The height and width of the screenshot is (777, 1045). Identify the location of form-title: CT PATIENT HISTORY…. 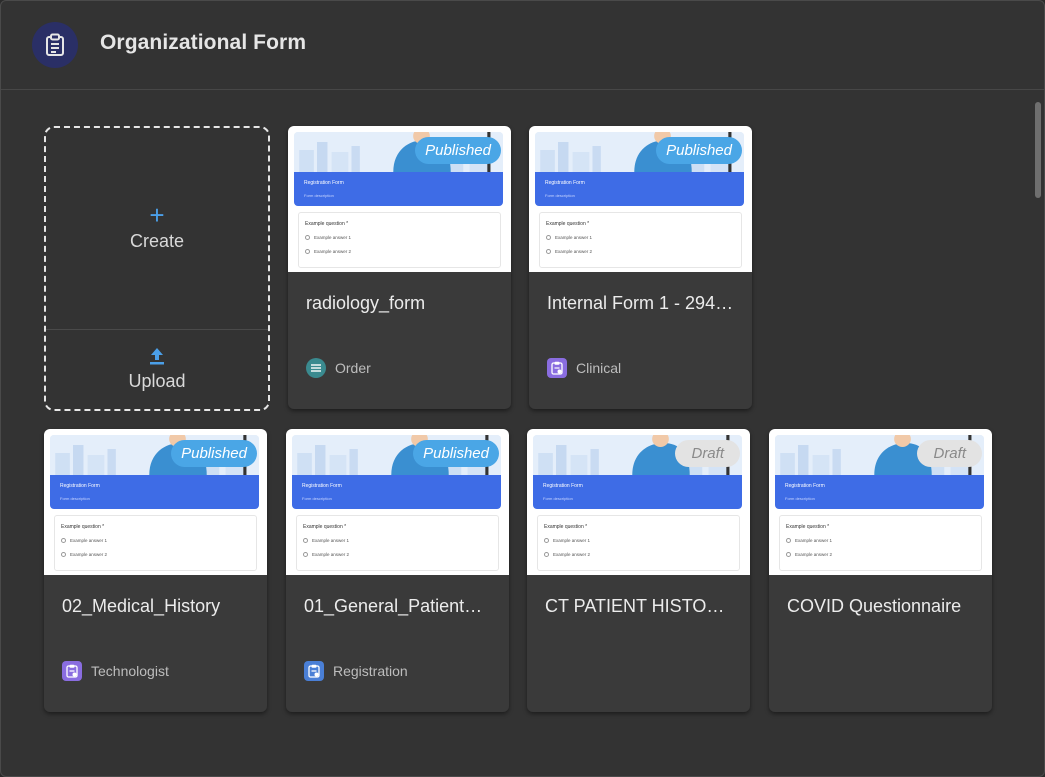
(638, 606).